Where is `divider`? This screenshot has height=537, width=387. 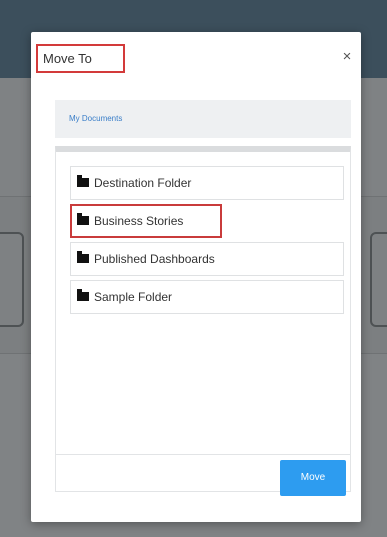
divider is located at coordinates (203, 454).